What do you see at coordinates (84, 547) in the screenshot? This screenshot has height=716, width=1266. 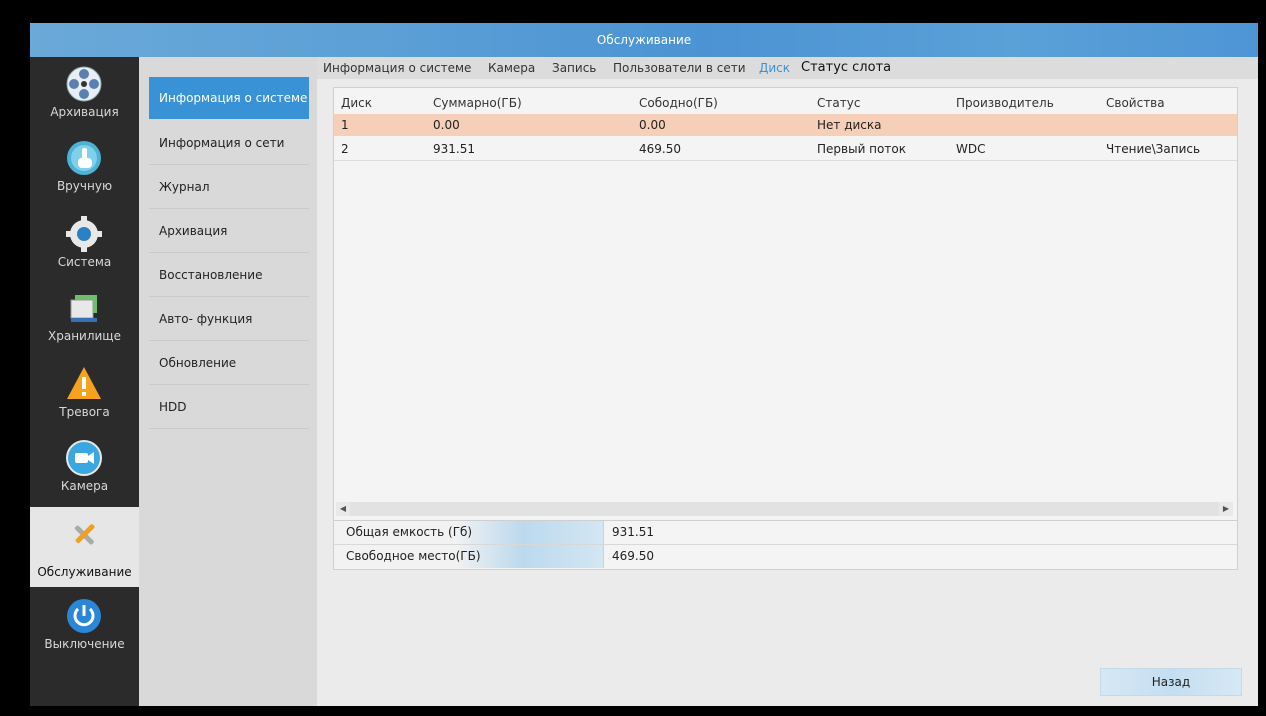 I see `nav-item-maintenance: Обслуживание` at bounding box center [84, 547].